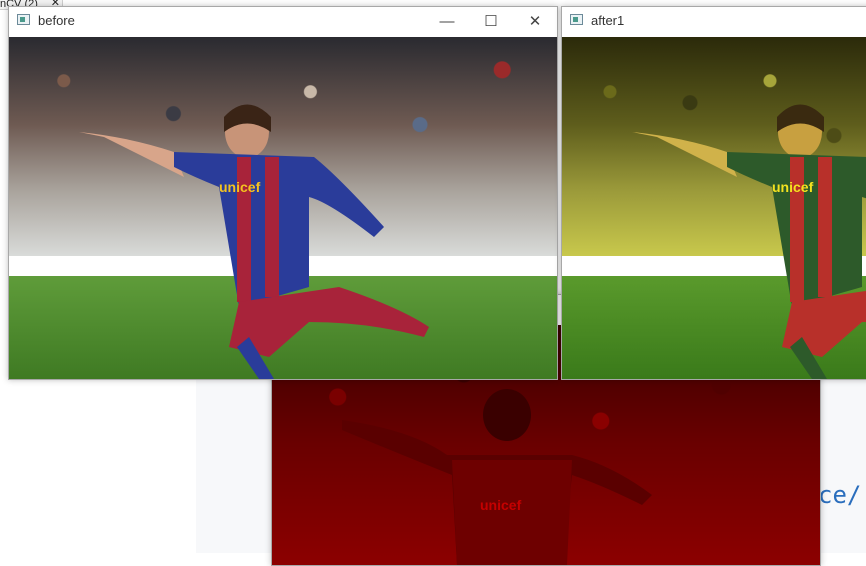  I want to click on player-figure: unicef, so click(749, 241).